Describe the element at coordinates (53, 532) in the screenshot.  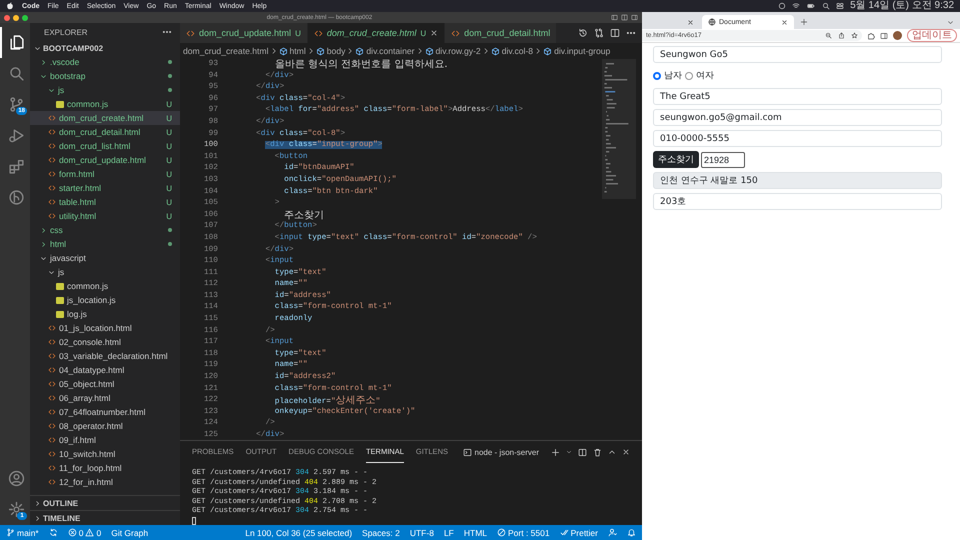
I see `sync-icon` at that location.